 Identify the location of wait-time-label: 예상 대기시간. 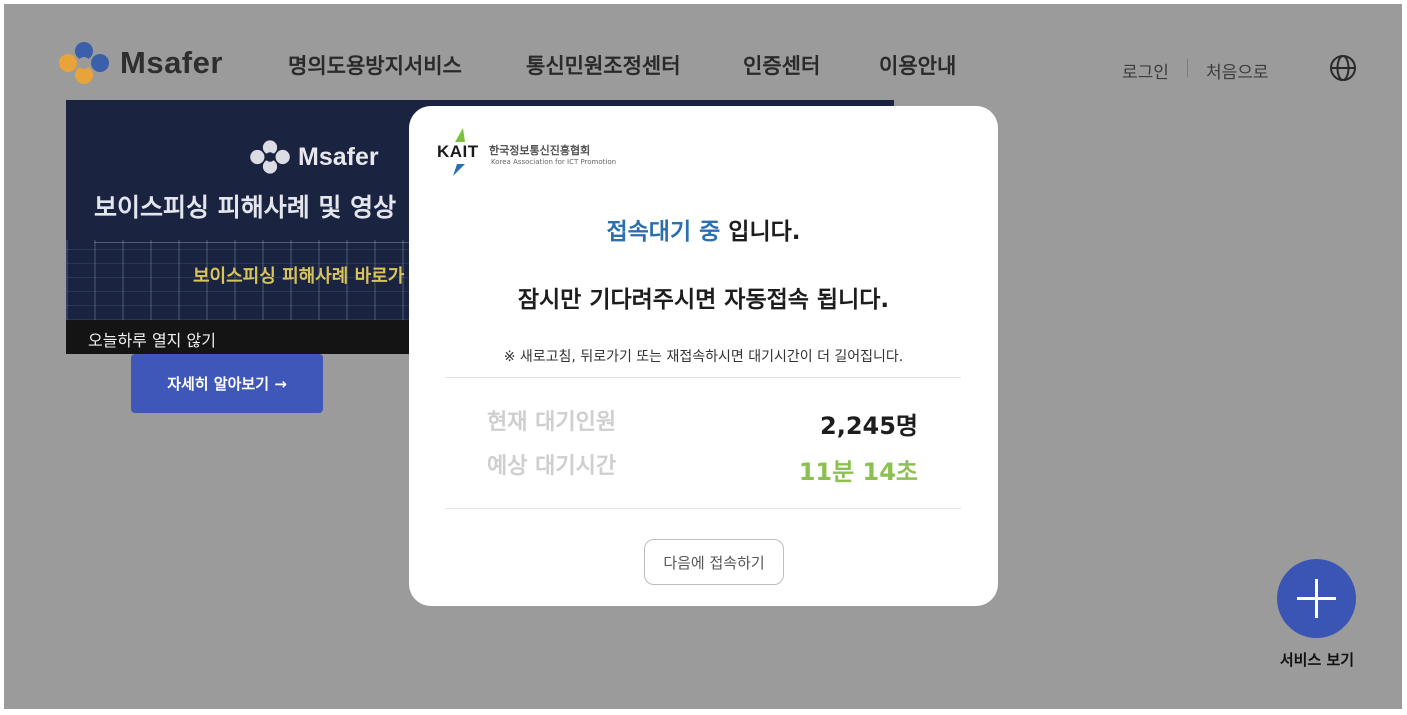
(552, 466).